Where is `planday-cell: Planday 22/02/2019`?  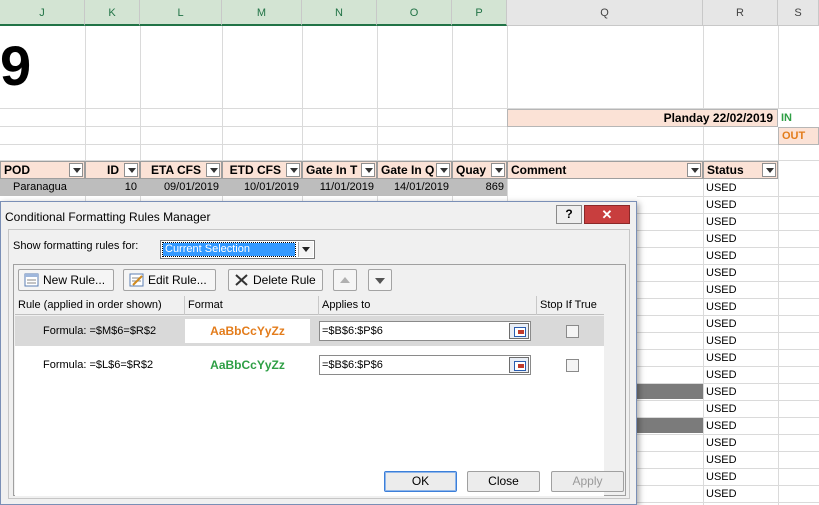
planday-cell: Planday 22/02/2019 is located at coordinates (642, 118).